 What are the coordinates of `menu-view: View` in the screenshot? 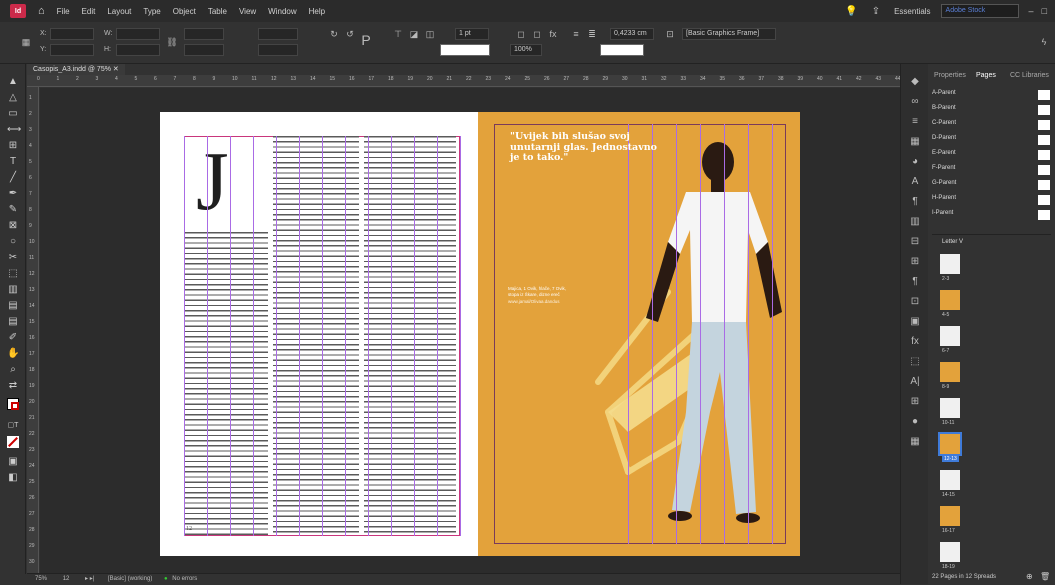 It's located at (247, 11).